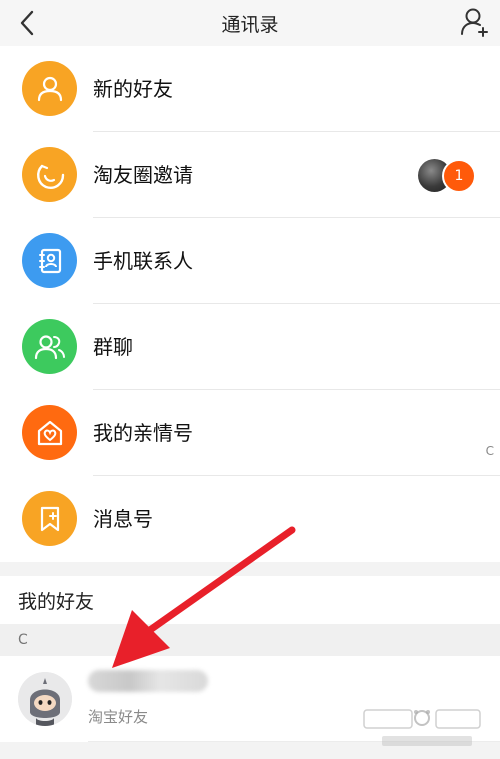 The width and height of the screenshot is (500, 759). Describe the element at coordinates (143, 433) in the screenshot. I see `menu-item-label: 我的亲情号` at that location.